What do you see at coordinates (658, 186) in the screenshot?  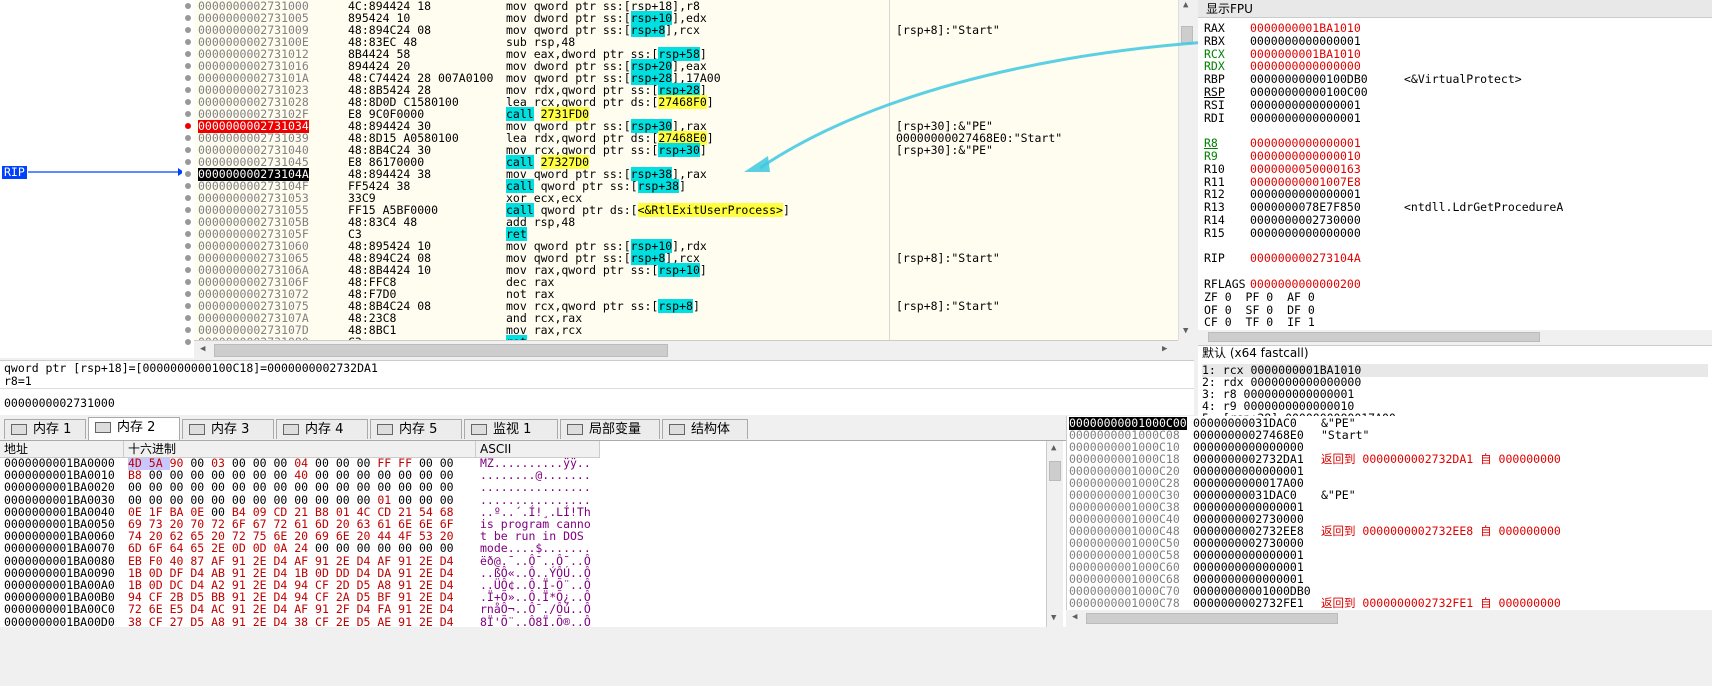 I see `instruction-token: rsp+38` at bounding box center [658, 186].